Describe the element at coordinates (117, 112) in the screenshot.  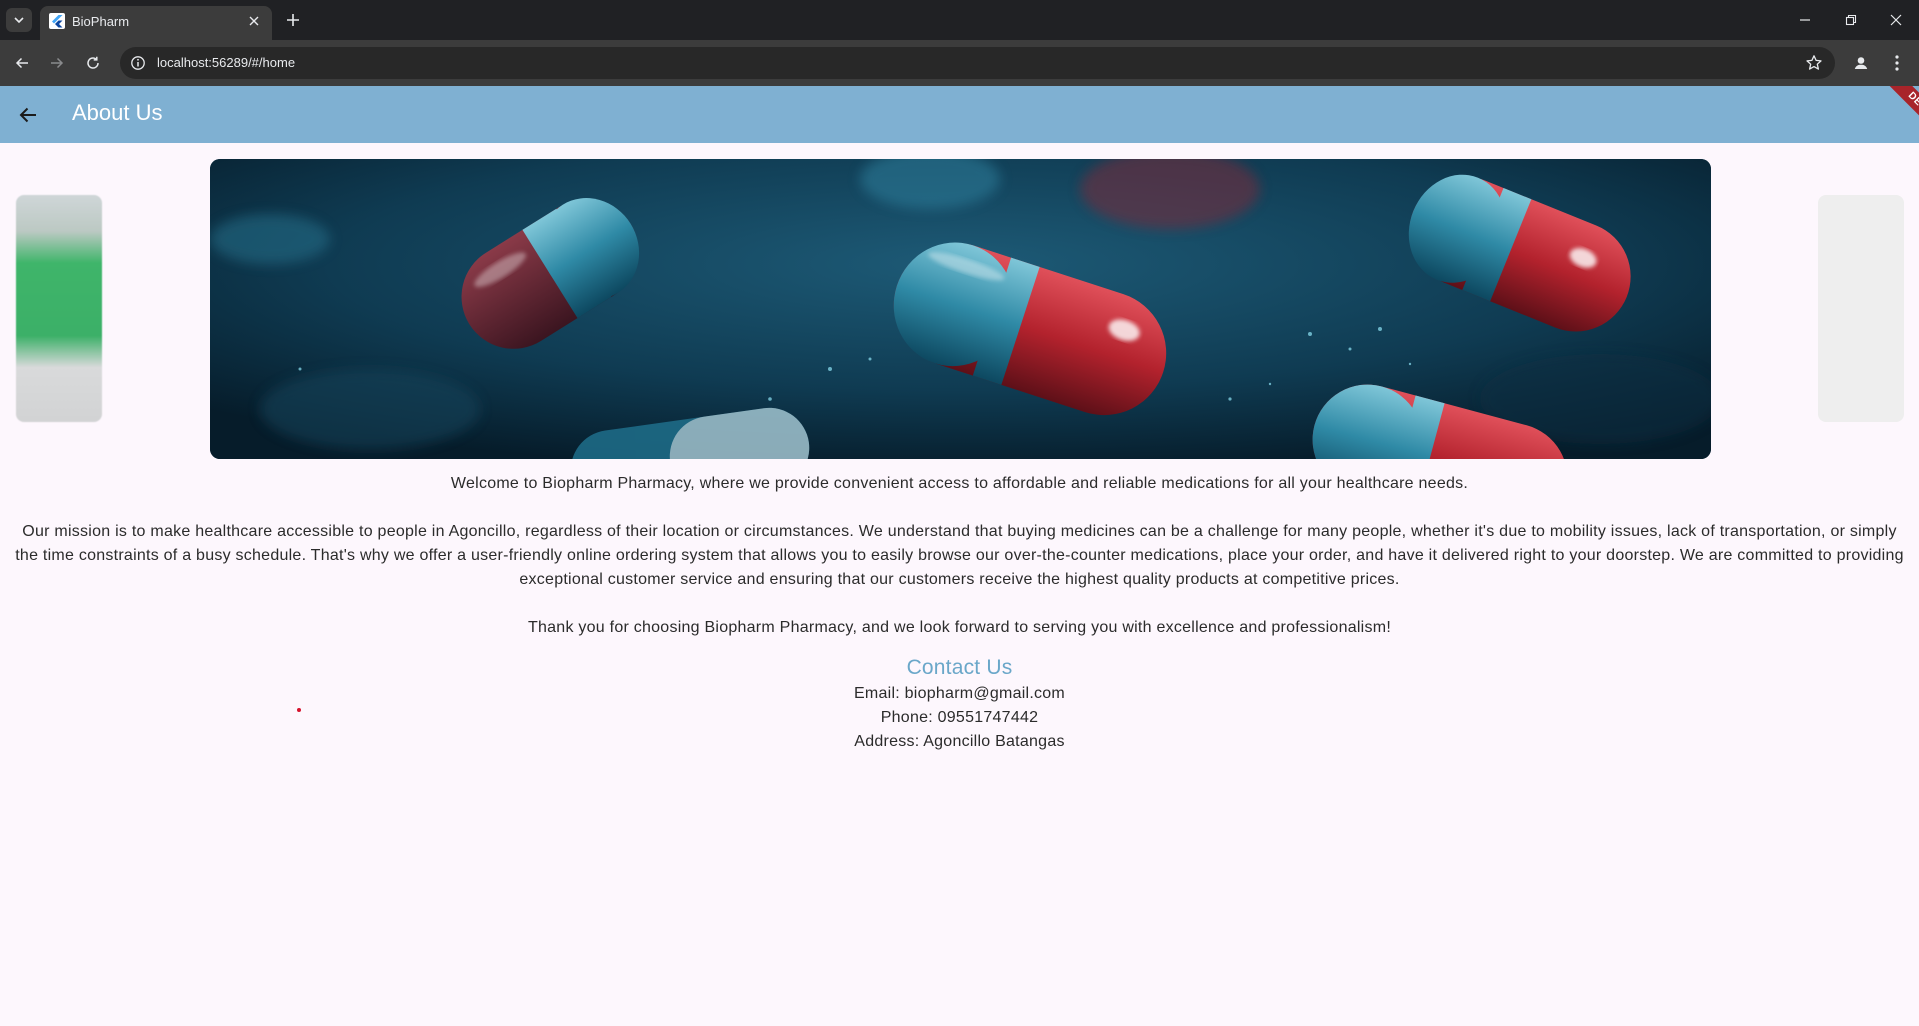
I see `page-title: About Us` at that location.